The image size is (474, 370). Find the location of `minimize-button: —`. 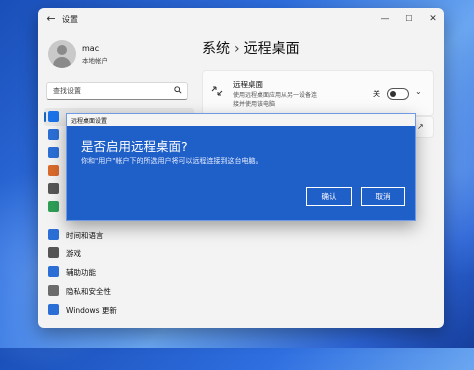

minimize-button: — is located at coordinates (385, 19).